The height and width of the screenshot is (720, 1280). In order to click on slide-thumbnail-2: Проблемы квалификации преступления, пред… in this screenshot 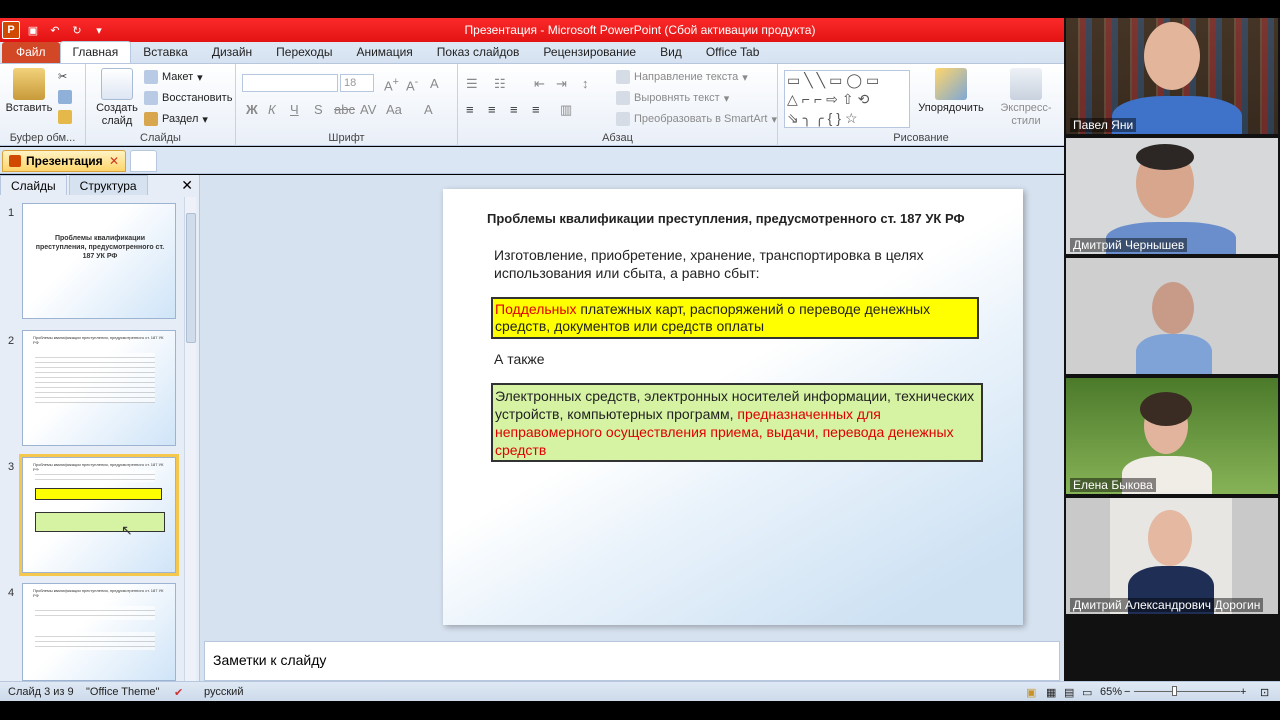, I will do `click(99, 388)`.